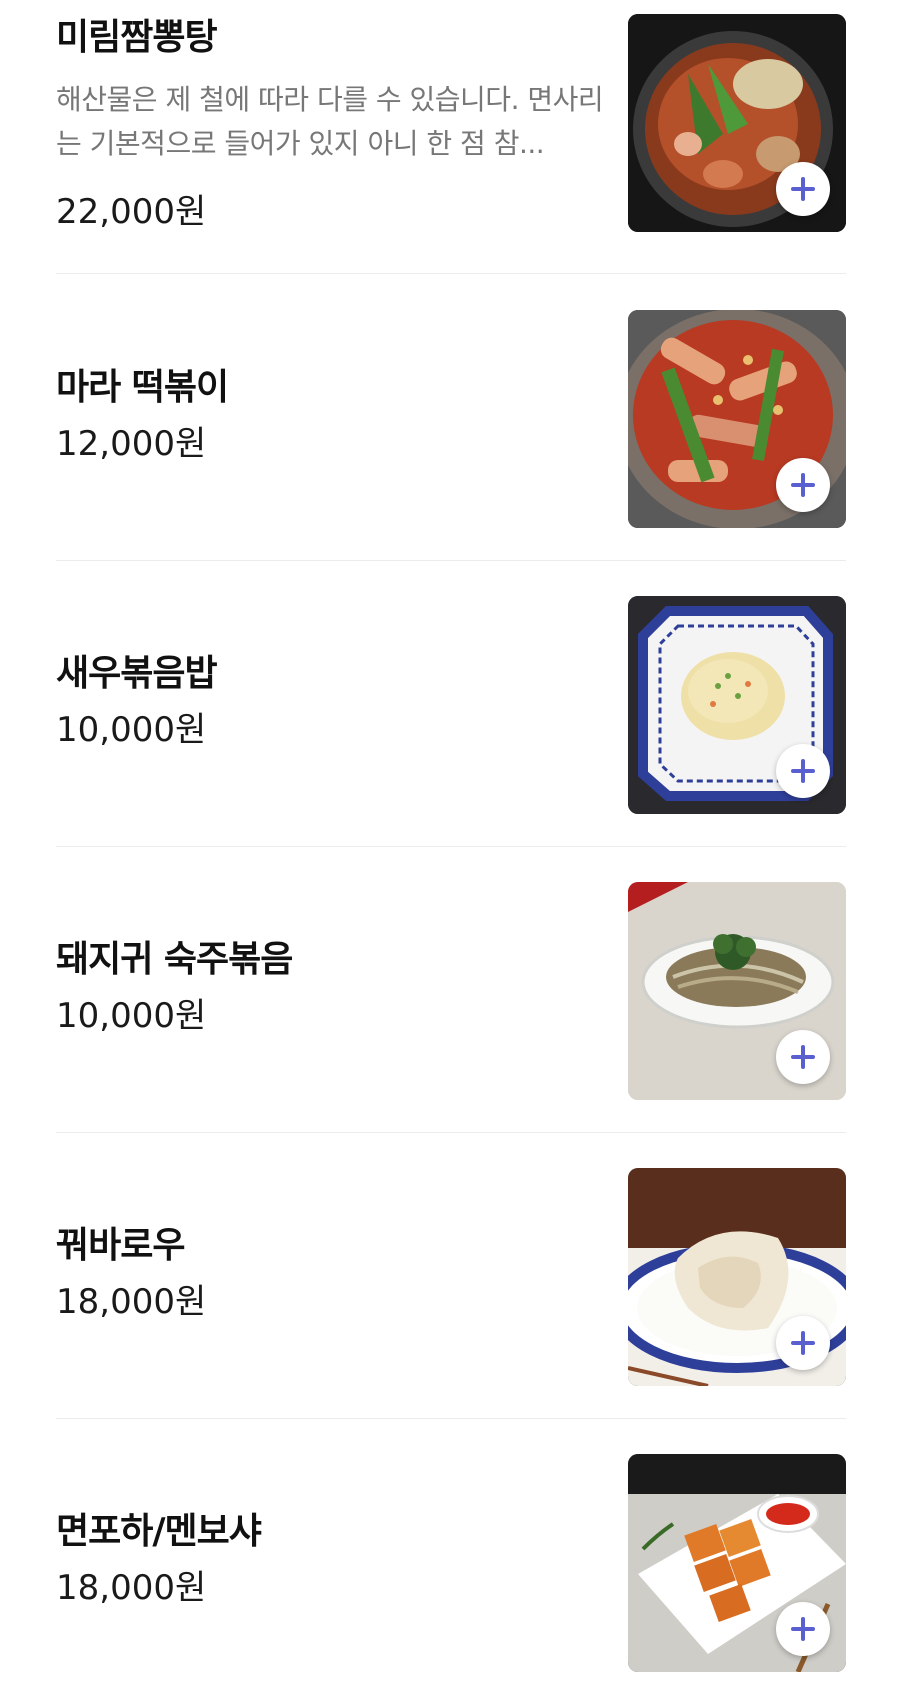 The width and height of the screenshot is (900, 1703). What do you see at coordinates (451, 705) in the screenshot?
I see `menu-item-shrimp-fried-rice: 새우볶음밥 10,000원` at bounding box center [451, 705].